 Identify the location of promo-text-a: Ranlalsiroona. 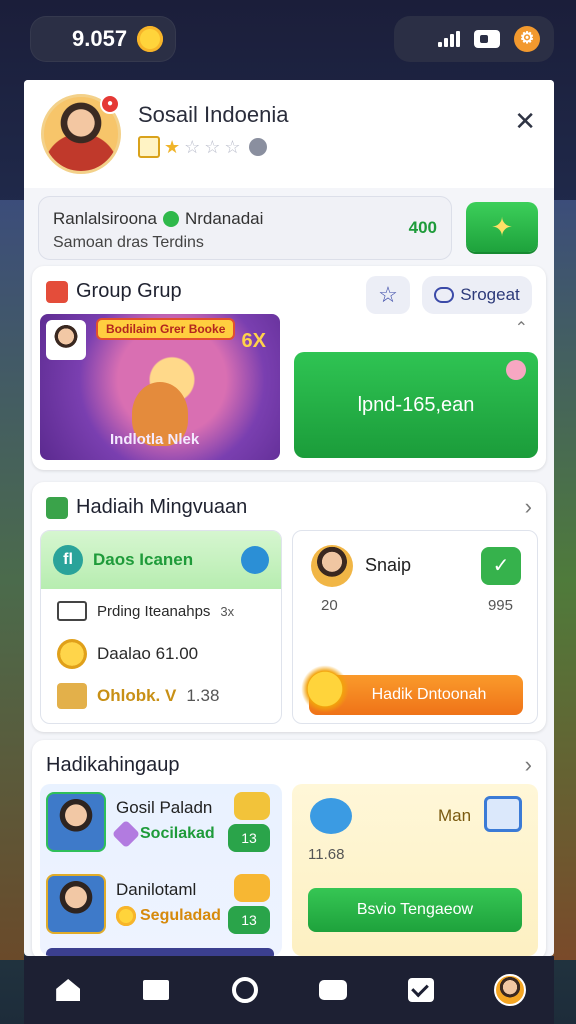
(105, 218).